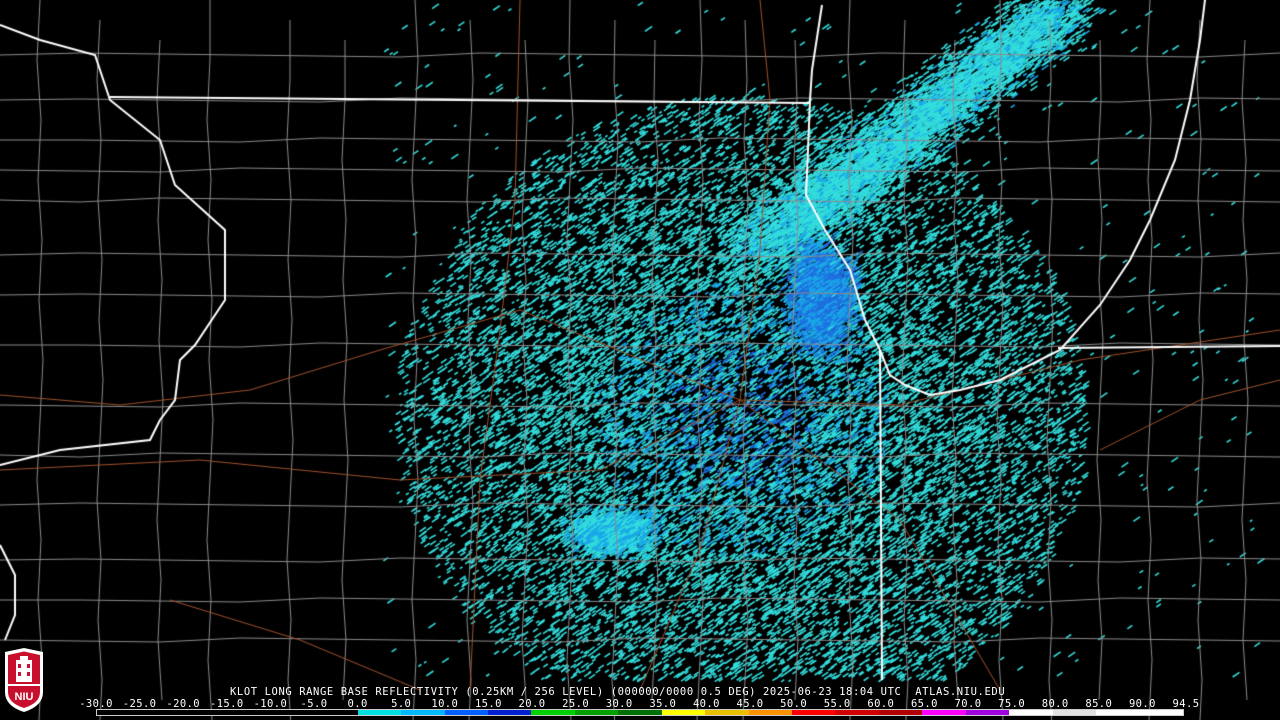 The height and width of the screenshot is (720, 1280). Describe the element at coordinates (24, 697) in the screenshot. I see `logo-text: NIU` at that location.